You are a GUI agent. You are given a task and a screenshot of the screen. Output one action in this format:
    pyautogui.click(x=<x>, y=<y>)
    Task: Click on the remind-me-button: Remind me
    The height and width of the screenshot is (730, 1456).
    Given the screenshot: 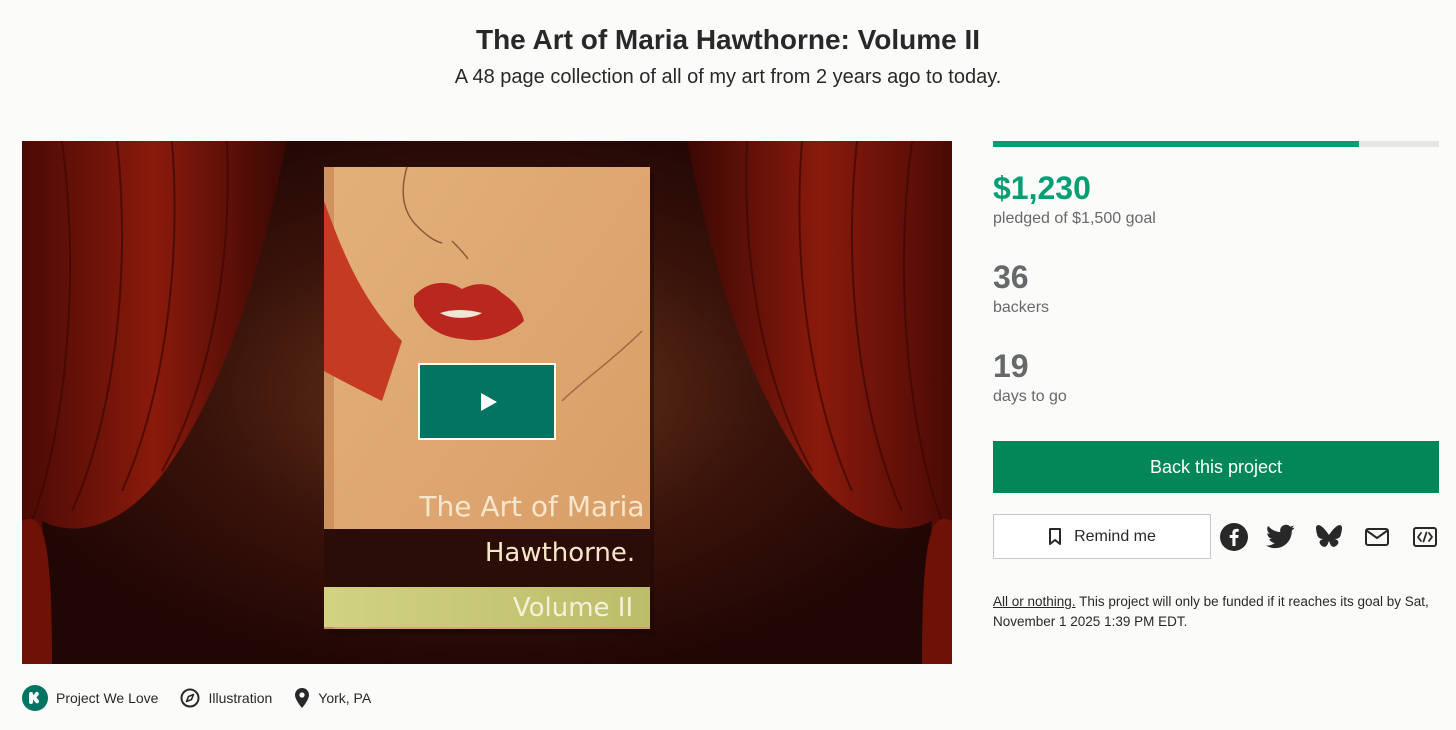 What is the action you would take?
    pyautogui.click(x=1102, y=536)
    